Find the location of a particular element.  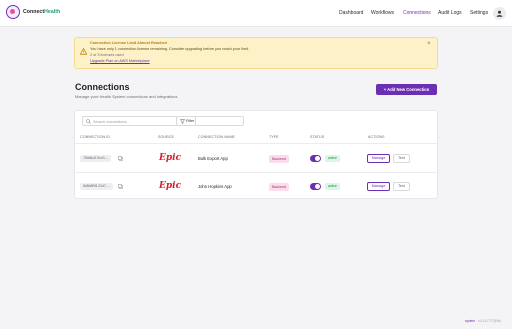

column-header-status: Status is located at coordinates (317, 137).